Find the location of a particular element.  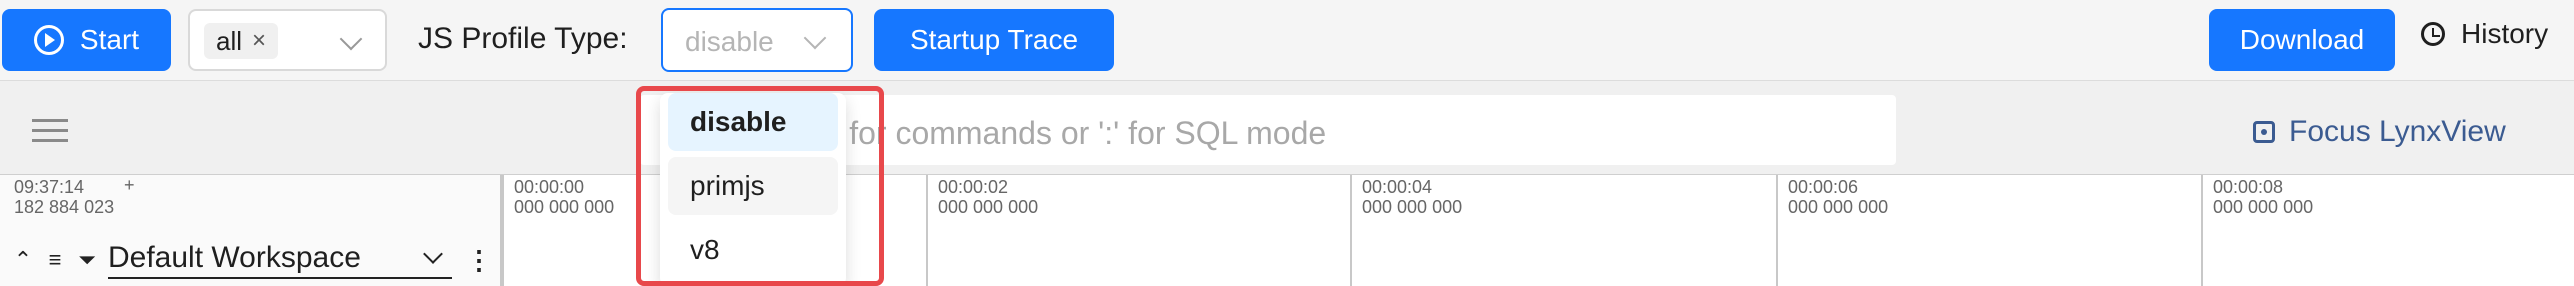

sort-icon: ≡ is located at coordinates (55, 259).